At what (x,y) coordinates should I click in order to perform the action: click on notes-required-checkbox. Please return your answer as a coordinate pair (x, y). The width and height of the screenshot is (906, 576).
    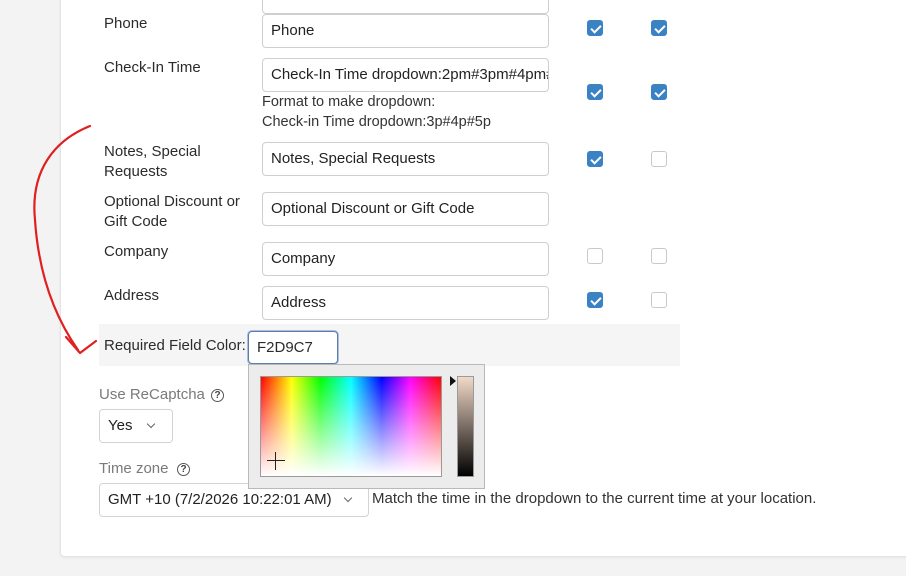
    Looking at the image, I should click on (659, 159).